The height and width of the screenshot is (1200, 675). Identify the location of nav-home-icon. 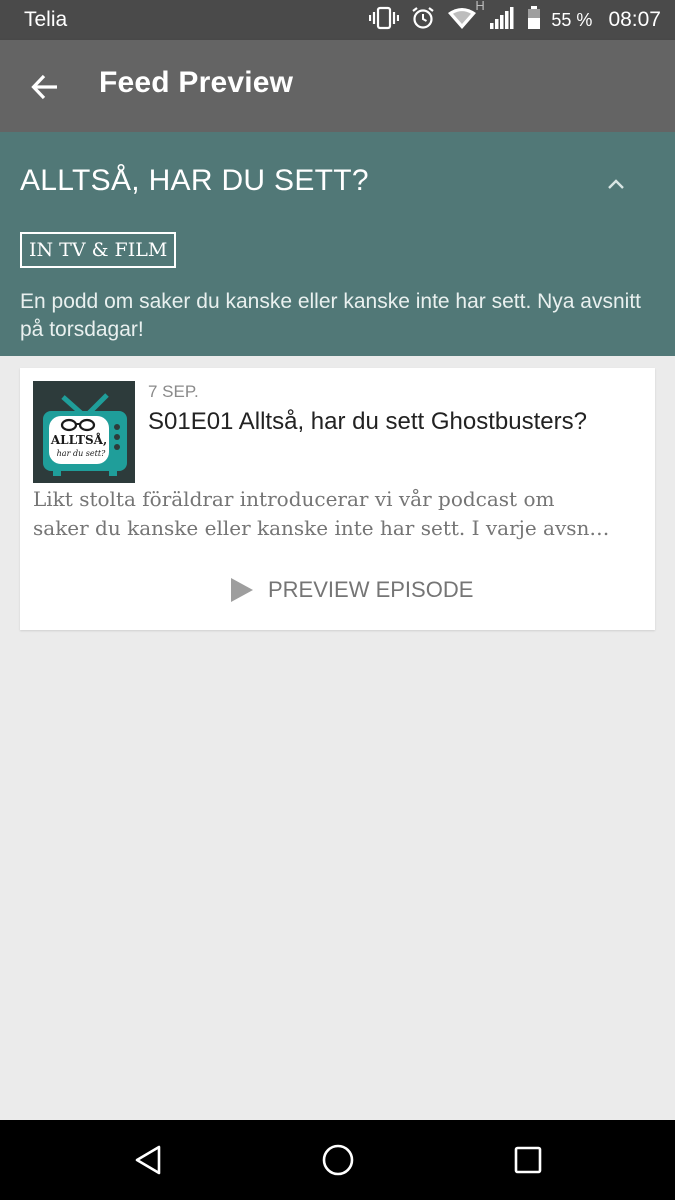
(338, 1160).